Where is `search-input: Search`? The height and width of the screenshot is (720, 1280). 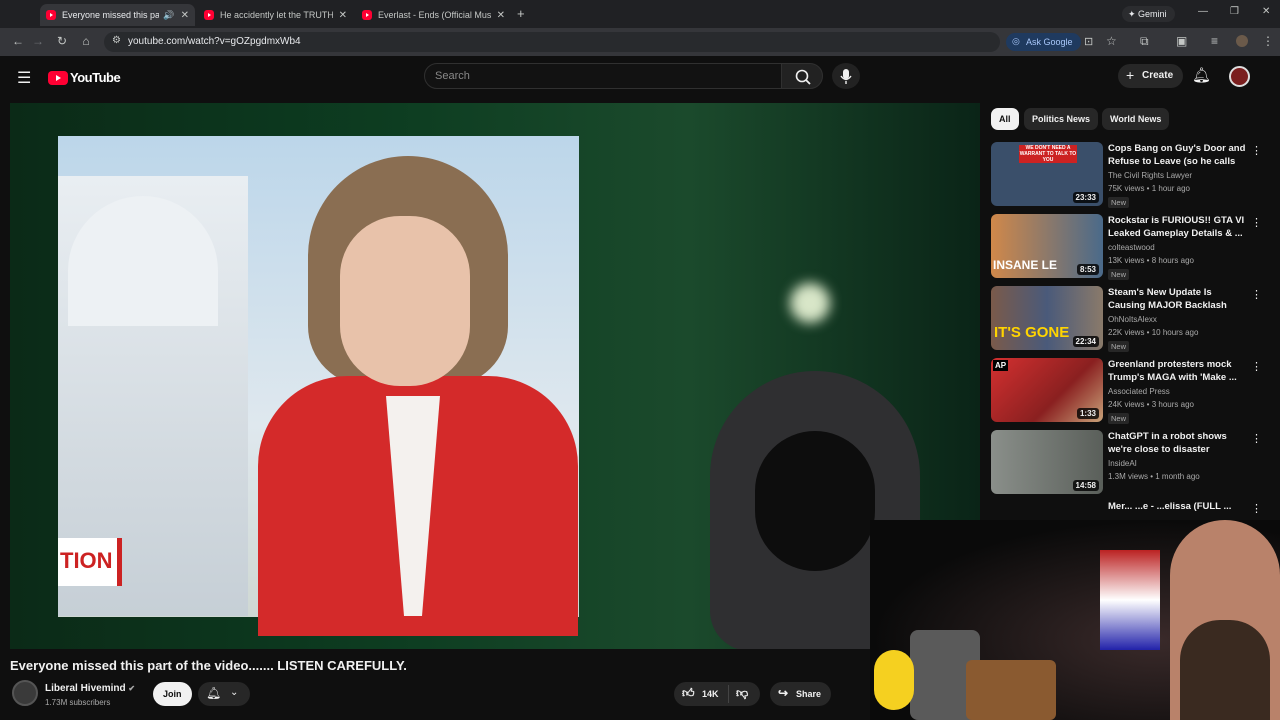 search-input: Search is located at coordinates (603, 76).